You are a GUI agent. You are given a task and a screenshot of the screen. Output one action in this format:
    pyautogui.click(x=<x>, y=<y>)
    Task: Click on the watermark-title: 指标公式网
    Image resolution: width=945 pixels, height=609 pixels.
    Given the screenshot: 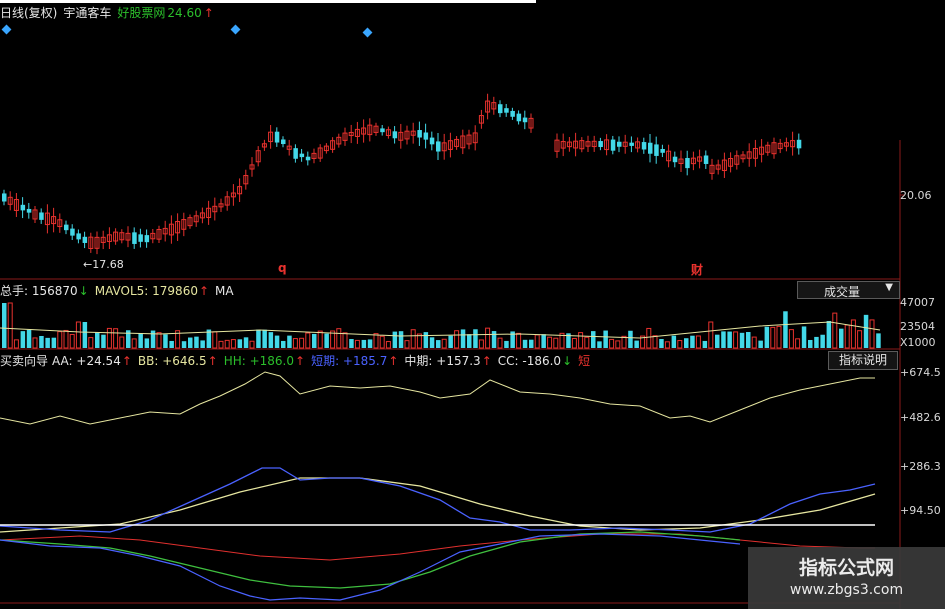 What is the action you would take?
    pyautogui.click(x=846, y=568)
    